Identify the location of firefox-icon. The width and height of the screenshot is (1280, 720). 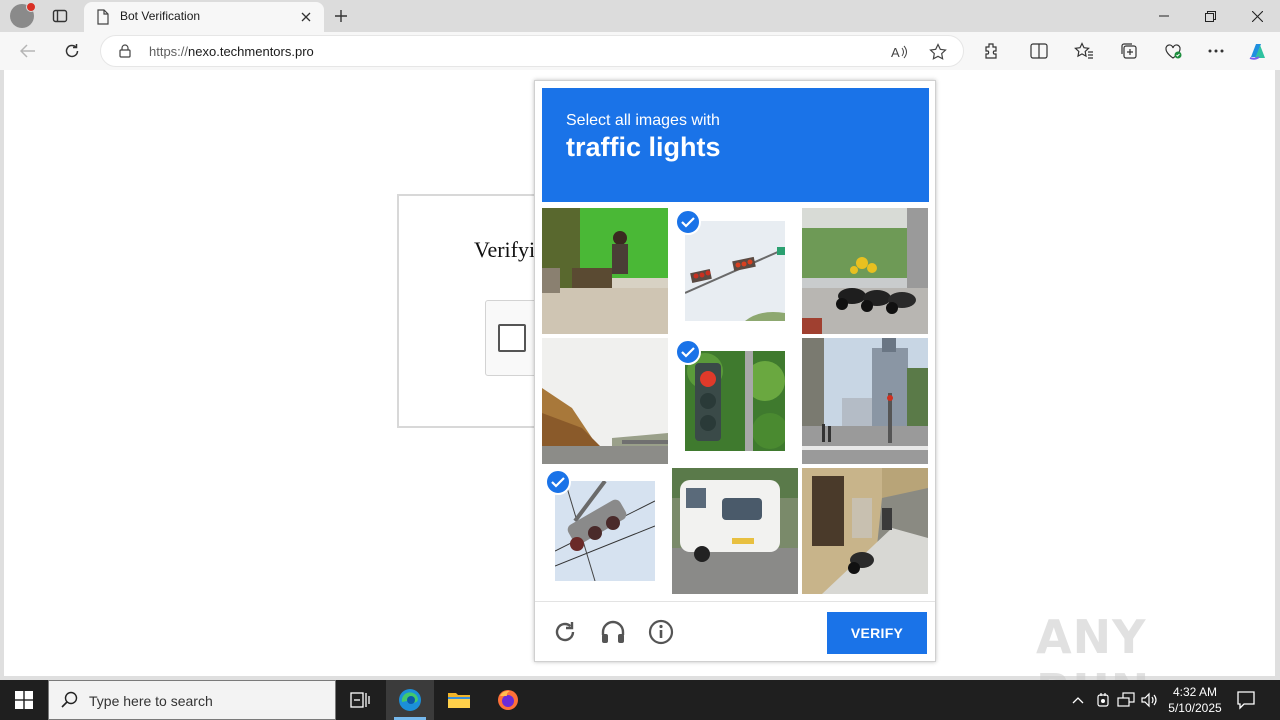
(508, 700).